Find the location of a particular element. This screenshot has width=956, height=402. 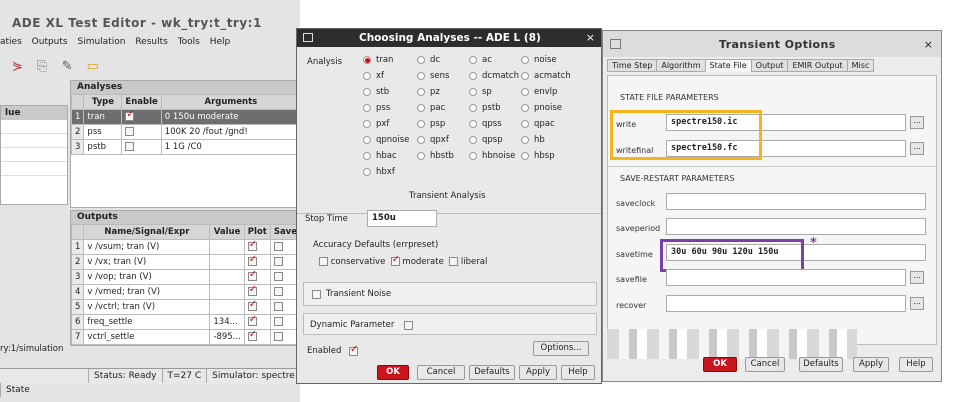

tab-algorithm: Algorithm is located at coordinates (681, 65).